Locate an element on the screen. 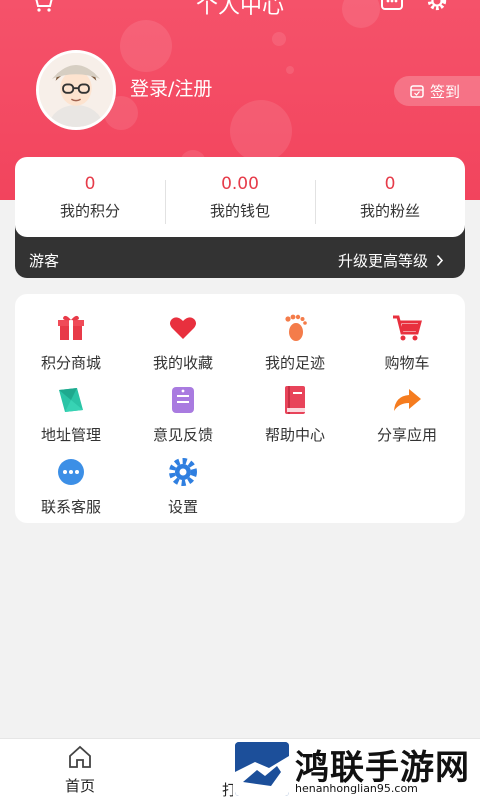 This screenshot has width=480, height=800. settings-gear-icon is located at coordinates (437, 6).